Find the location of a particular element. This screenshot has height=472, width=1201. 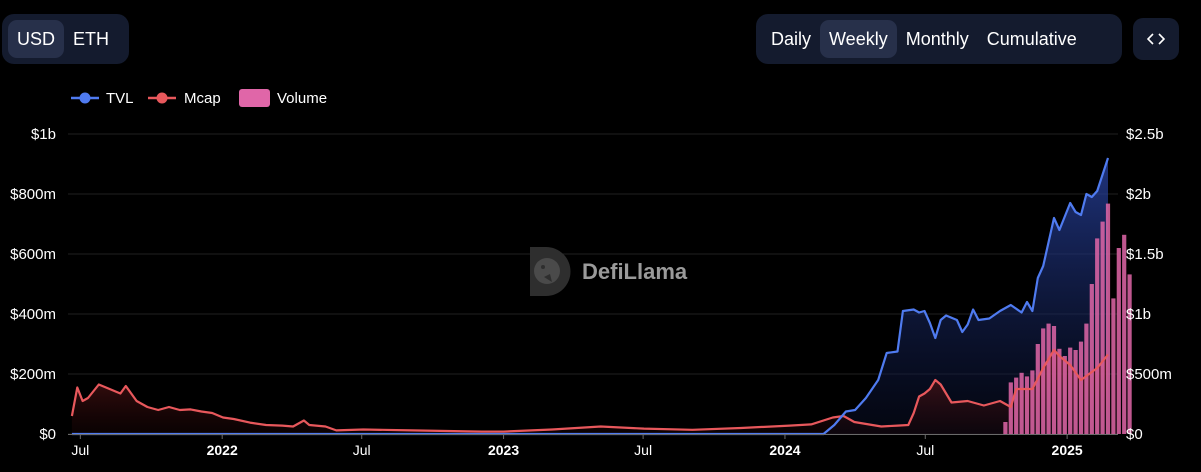

y-right-tick-label: $2.5b is located at coordinates (1145, 134).